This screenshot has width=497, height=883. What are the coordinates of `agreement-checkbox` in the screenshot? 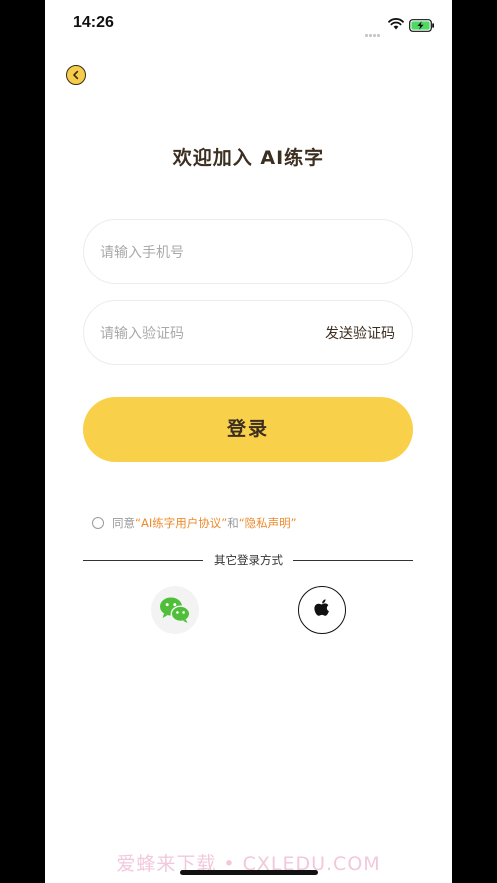 It's located at (98, 523).